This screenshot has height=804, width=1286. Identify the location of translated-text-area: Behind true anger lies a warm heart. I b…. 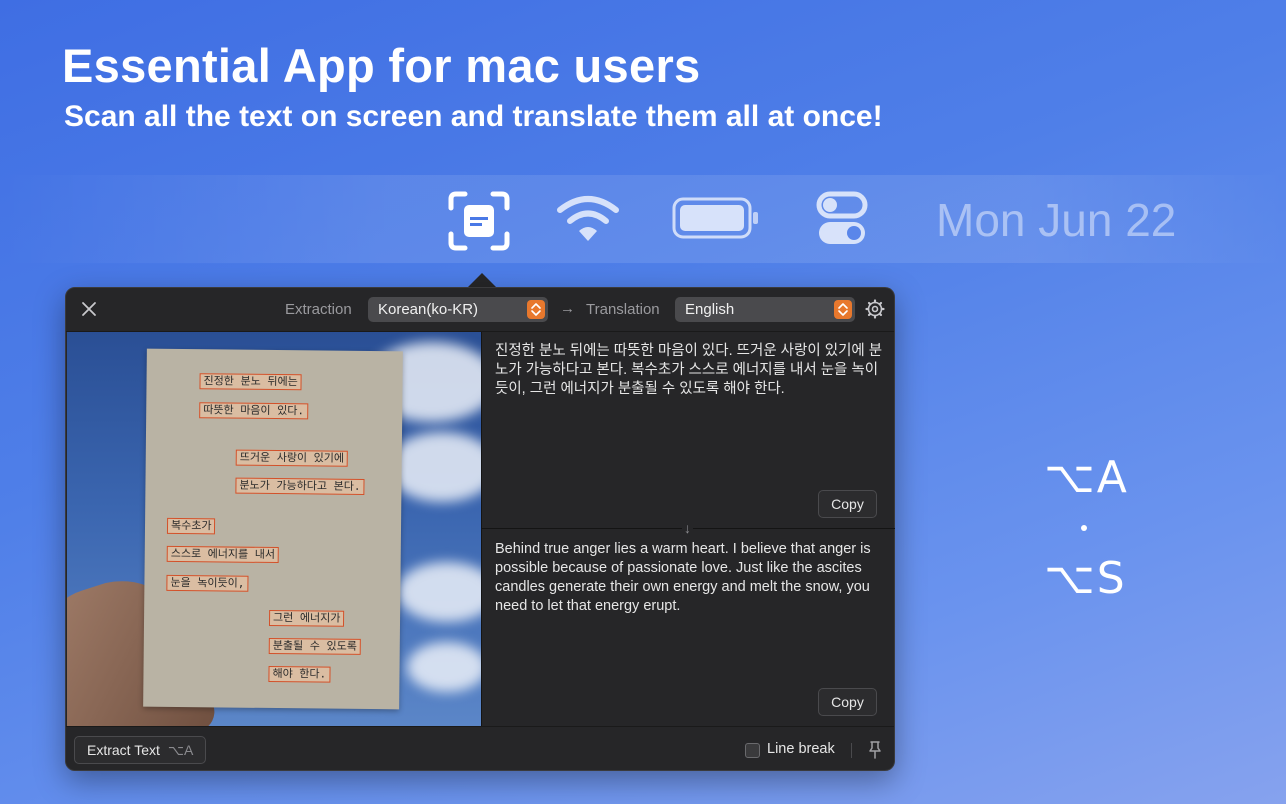
(691, 578).